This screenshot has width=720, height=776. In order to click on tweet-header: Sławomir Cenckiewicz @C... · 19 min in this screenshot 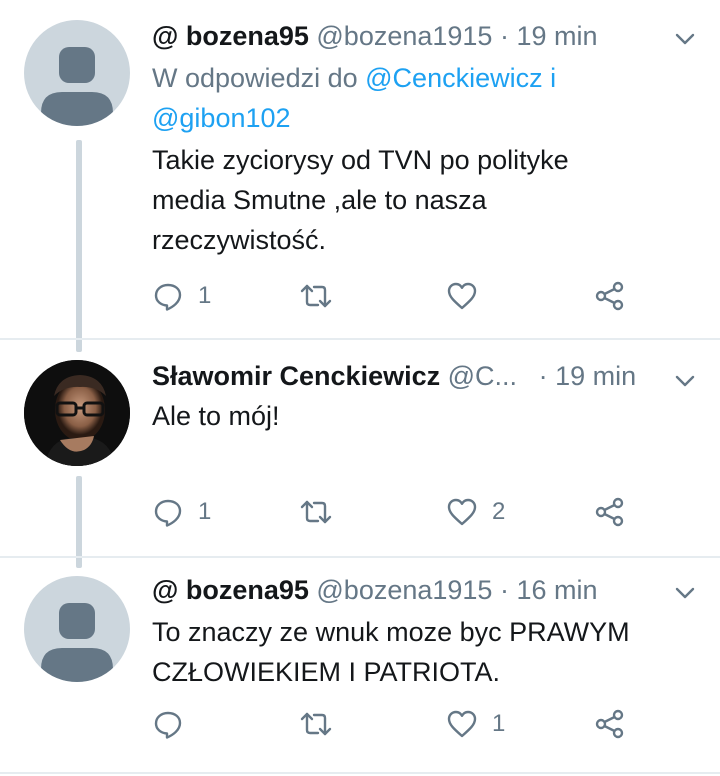, I will do `click(436, 376)`.